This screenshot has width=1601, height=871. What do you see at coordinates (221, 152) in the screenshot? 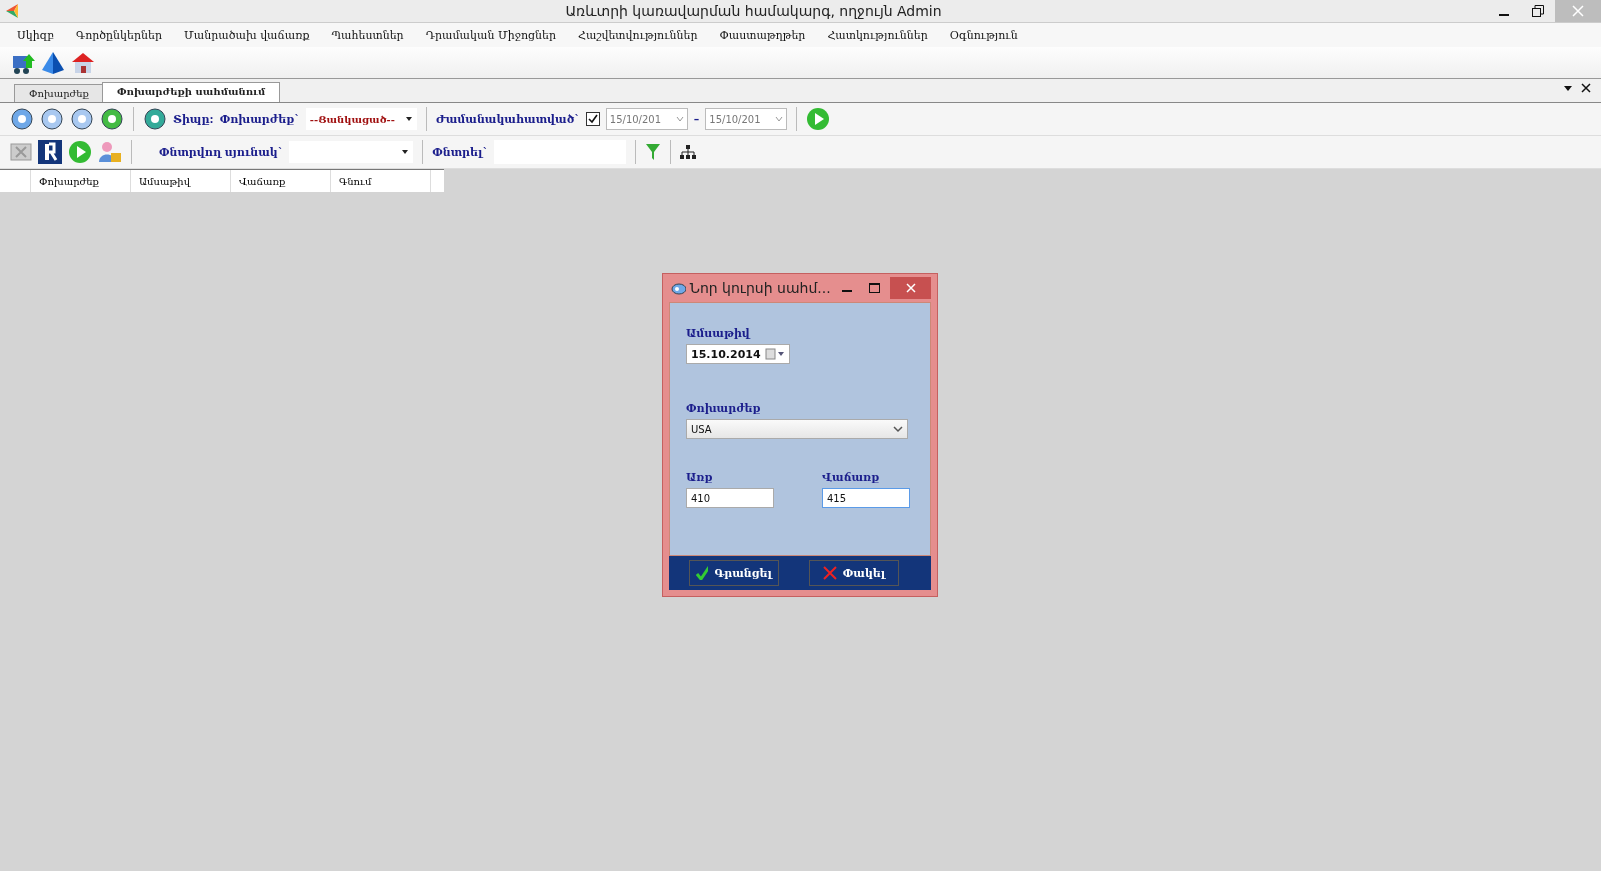
I see `search-column-label: Փնտրվող սյունակ`` at bounding box center [221, 152].